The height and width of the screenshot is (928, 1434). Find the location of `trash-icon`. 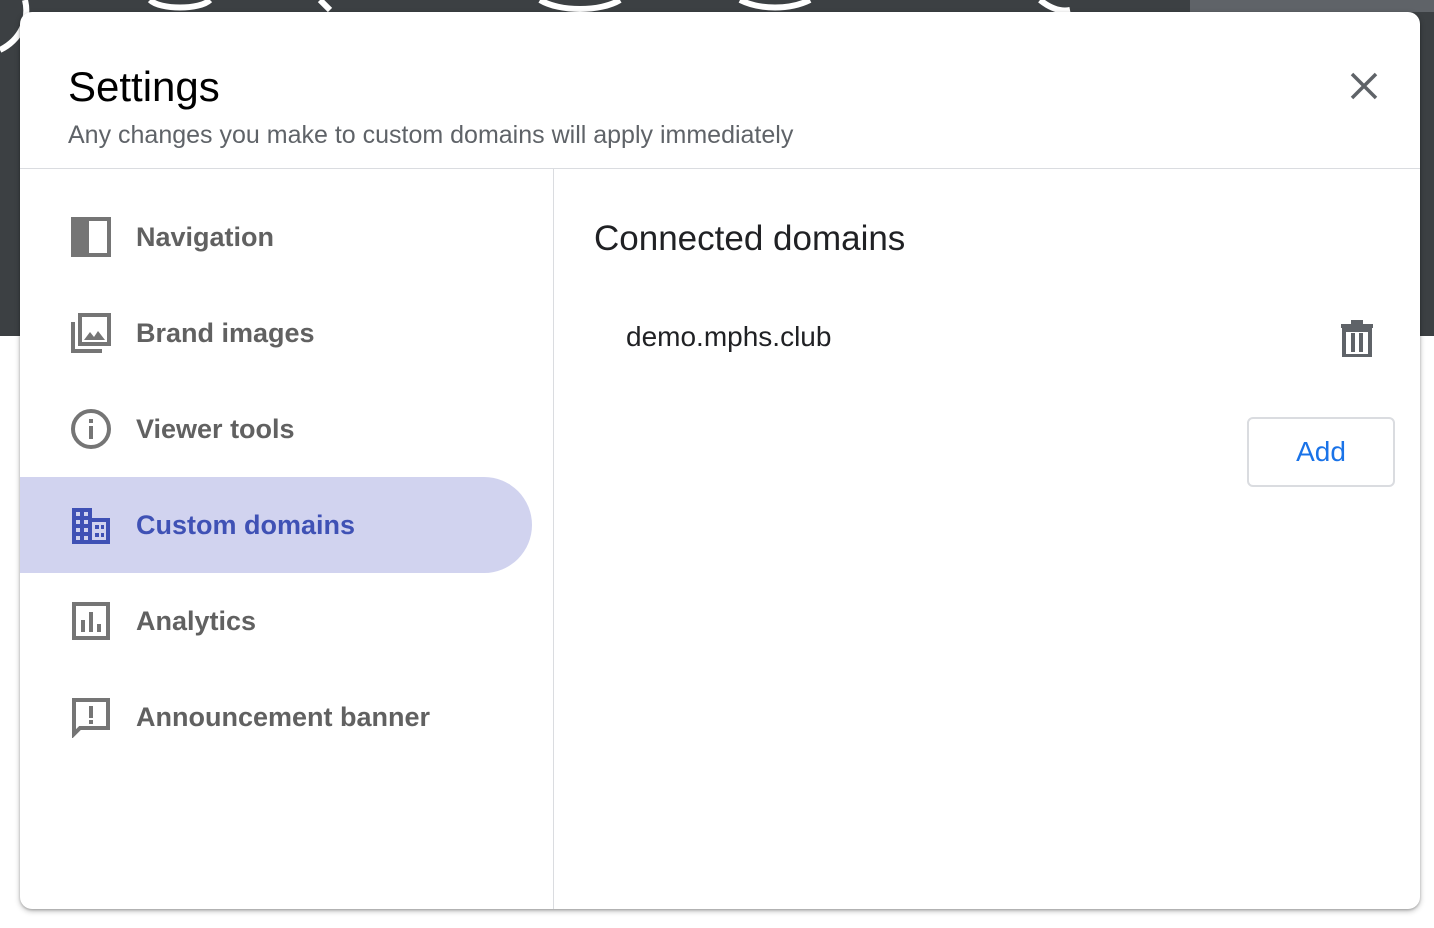

trash-icon is located at coordinates (1357, 338).